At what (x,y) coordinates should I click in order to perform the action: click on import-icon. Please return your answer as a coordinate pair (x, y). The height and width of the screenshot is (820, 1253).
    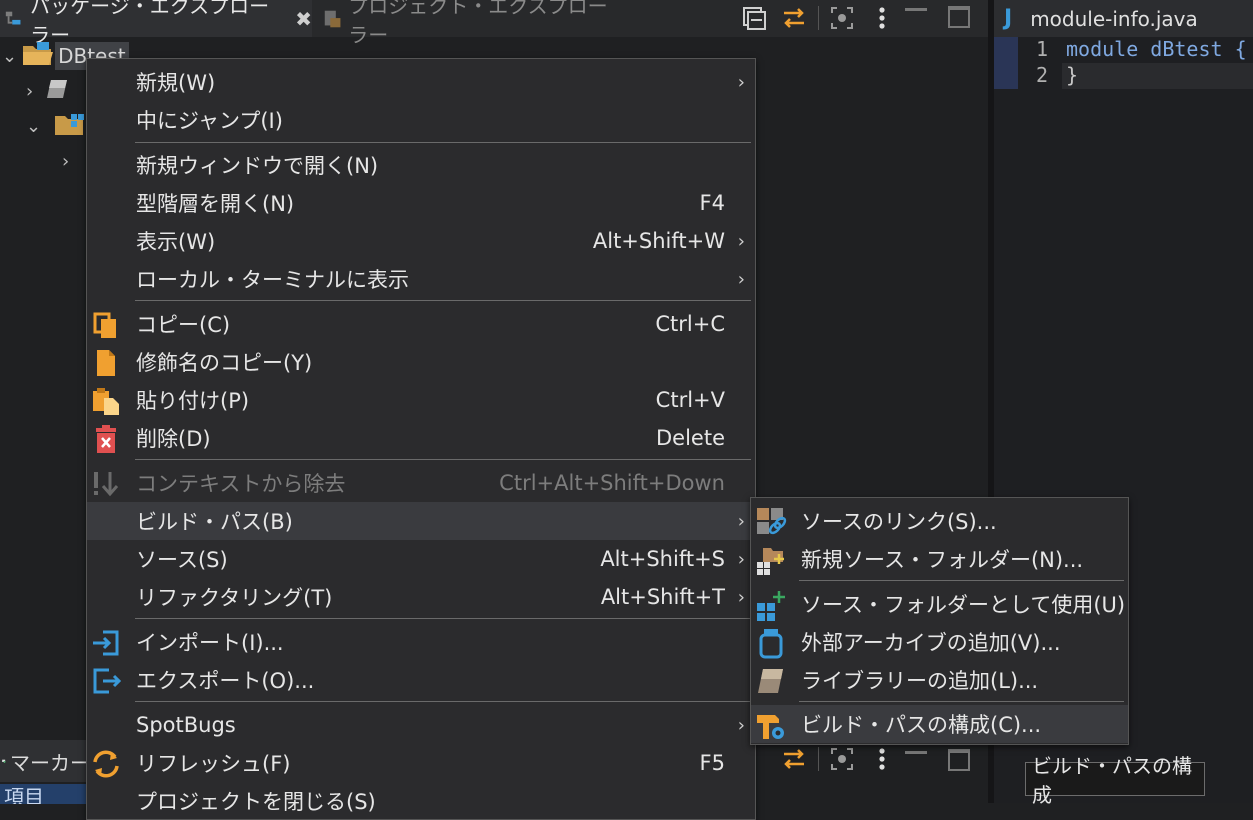
    Looking at the image, I should click on (106, 643).